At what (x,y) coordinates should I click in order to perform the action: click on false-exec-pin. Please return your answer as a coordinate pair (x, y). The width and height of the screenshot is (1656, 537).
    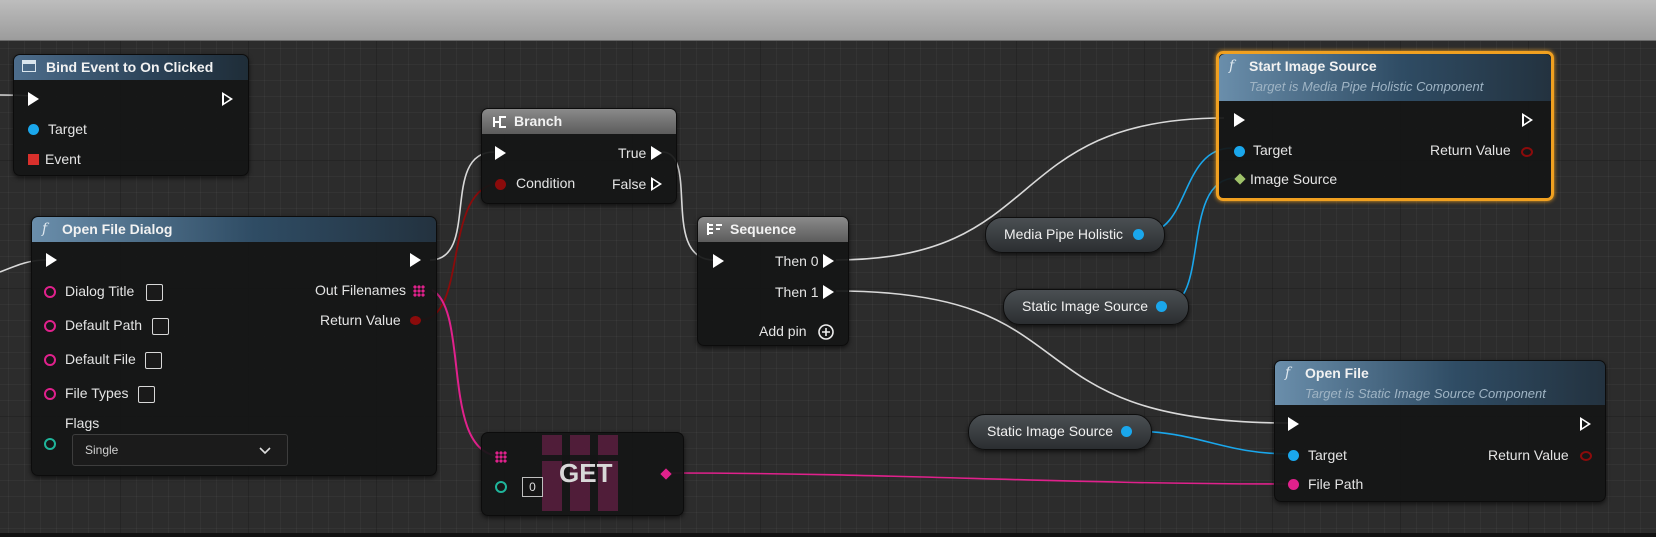
    Looking at the image, I should click on (656, 184).